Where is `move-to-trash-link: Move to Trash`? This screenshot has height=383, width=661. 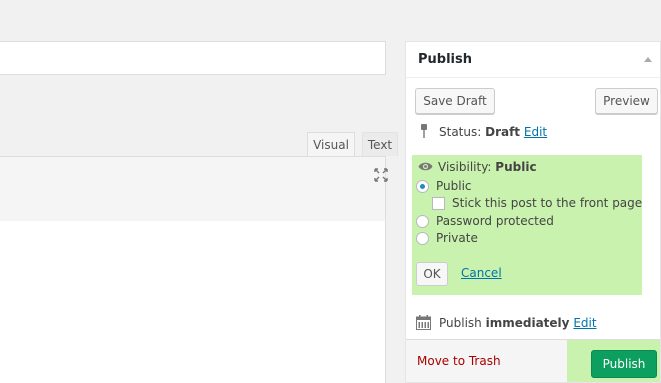
move-to-trash-link: Move to Trash is located at coordinates (459, 361).